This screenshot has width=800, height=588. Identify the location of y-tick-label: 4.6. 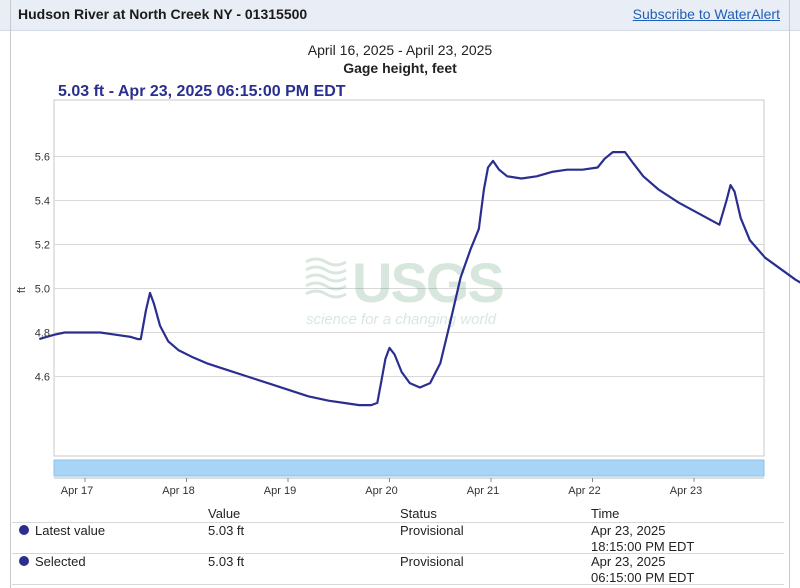
(42, 378).